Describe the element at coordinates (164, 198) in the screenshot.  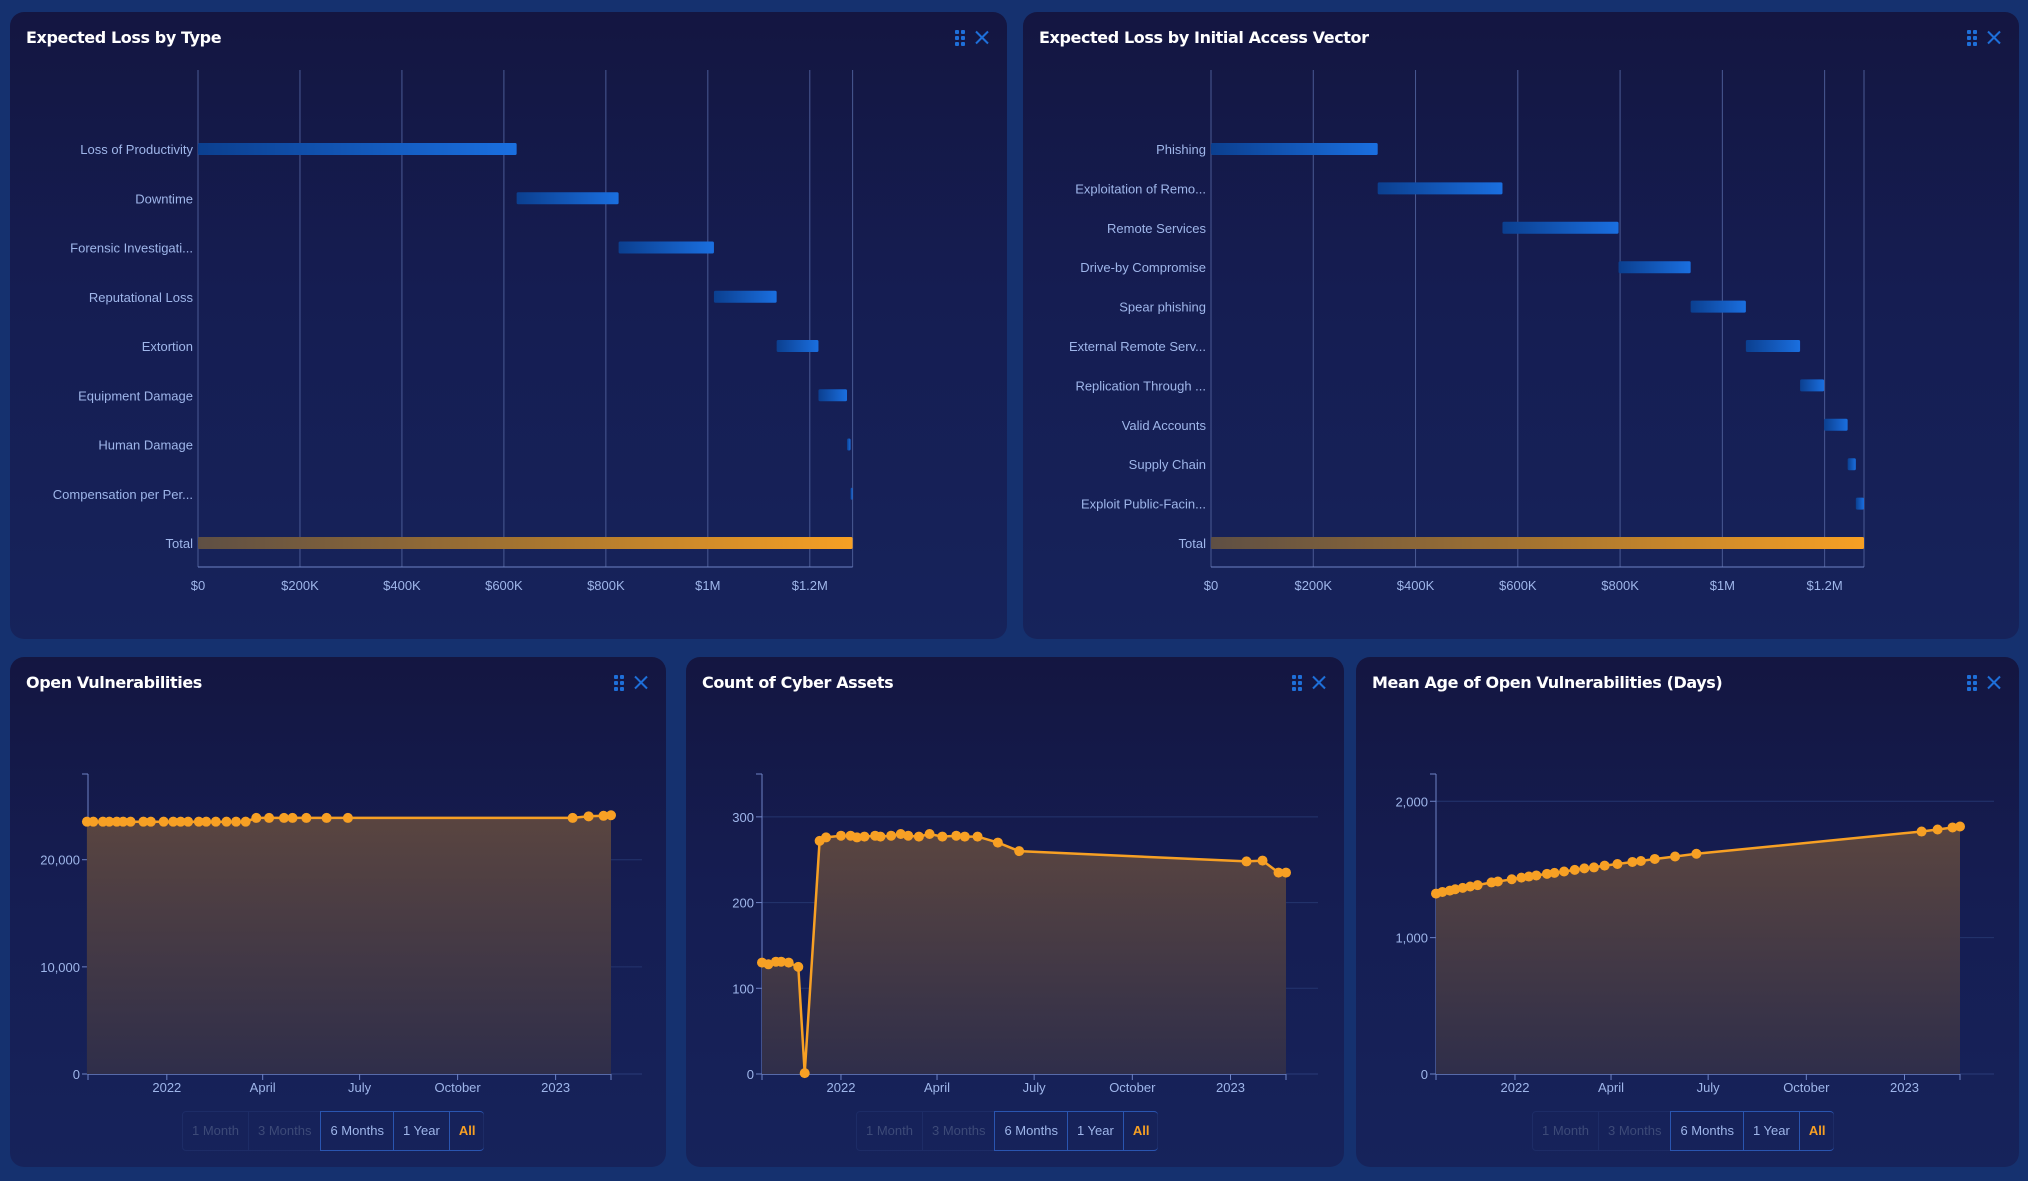
I see `y-category-label: Downtime` at that location.